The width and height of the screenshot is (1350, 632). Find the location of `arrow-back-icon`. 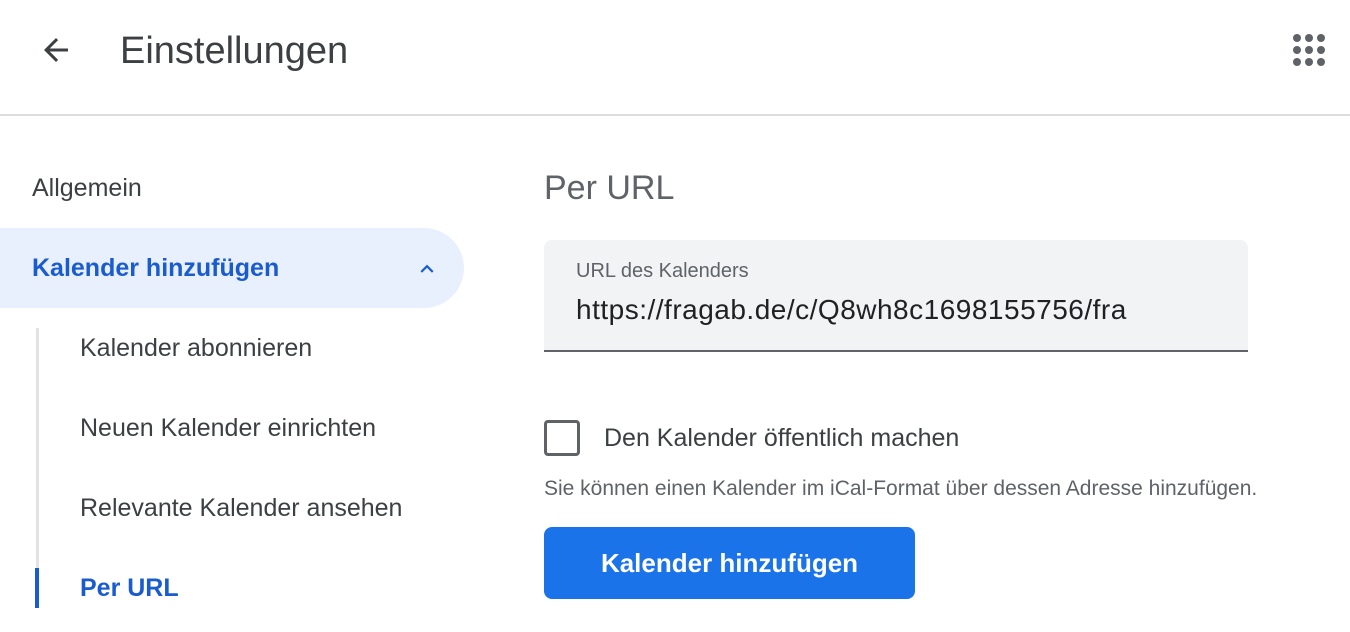

arrow-back-icon is located at coordinates (56, 50).